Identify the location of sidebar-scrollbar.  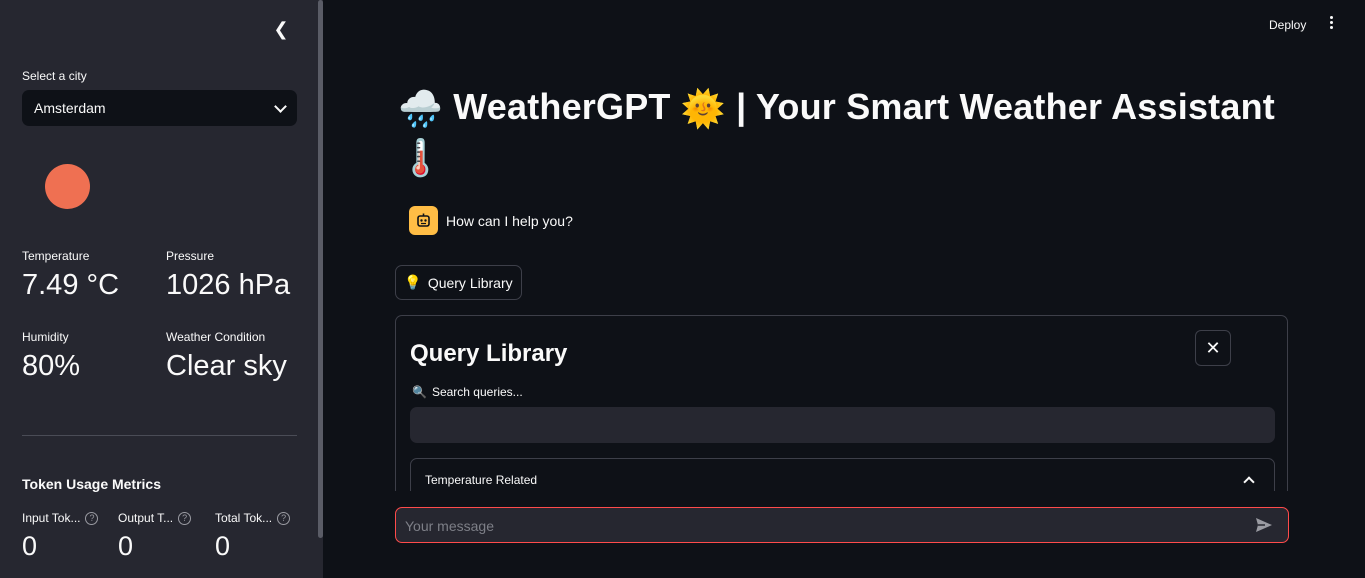
(320, 289).